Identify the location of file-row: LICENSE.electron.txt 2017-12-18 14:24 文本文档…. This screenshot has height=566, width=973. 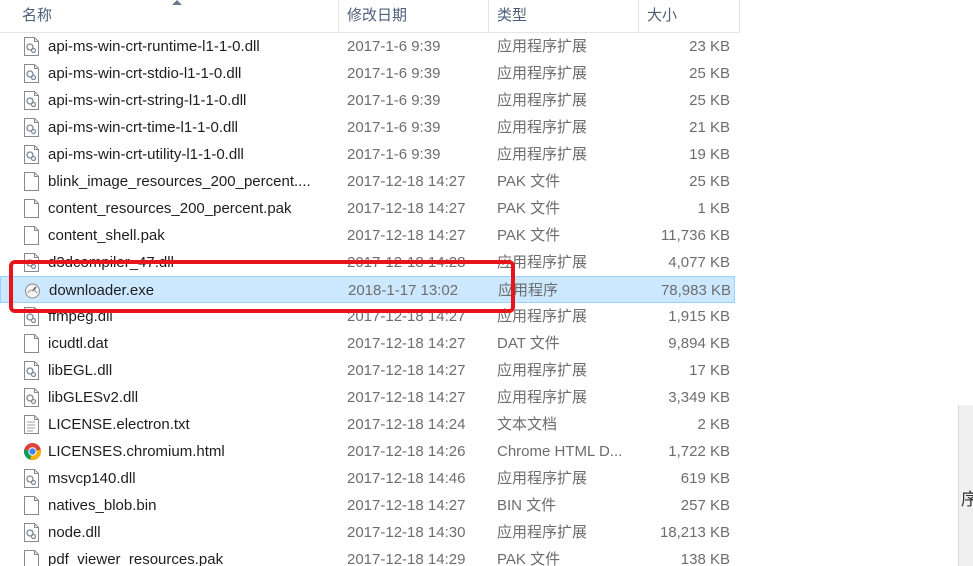
(367, 424).